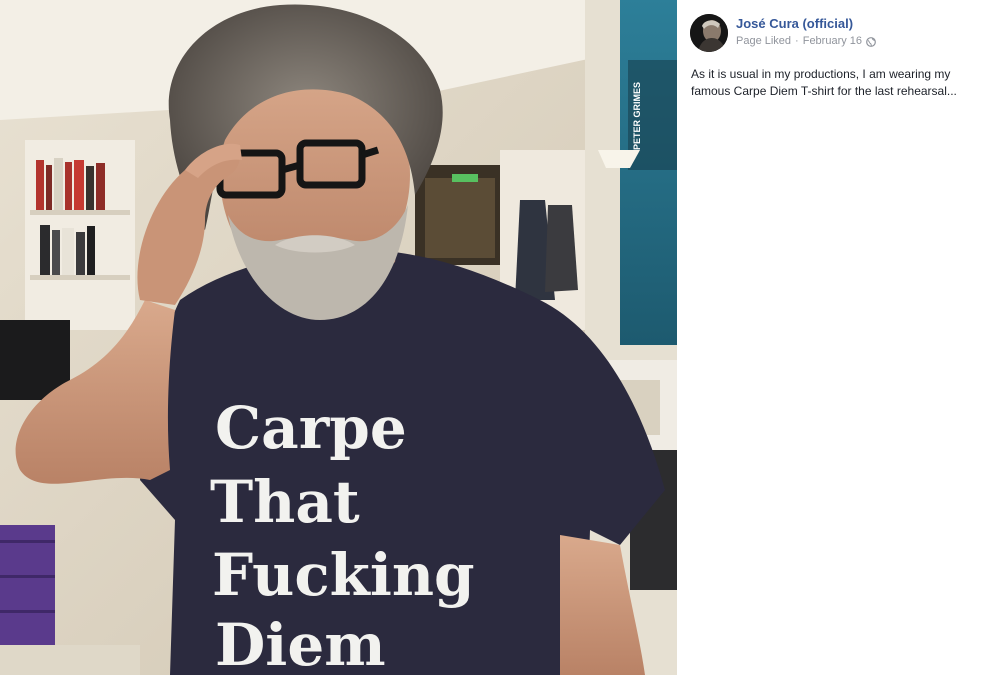 The height and width of the screenshot is (675, 1000). I want to click on corridor, so click(460, 218).